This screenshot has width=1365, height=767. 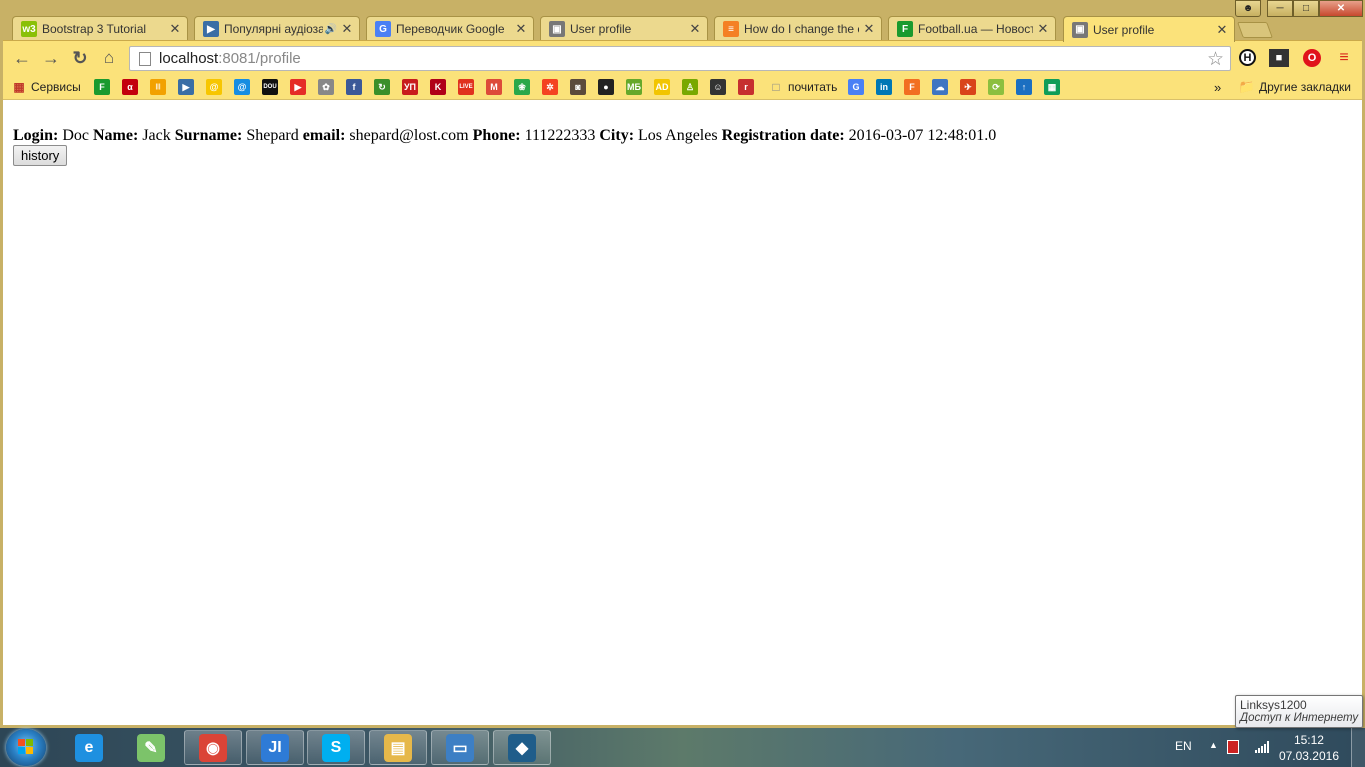 I want to click on maximize-button: □, so click(x=1306, y=8).